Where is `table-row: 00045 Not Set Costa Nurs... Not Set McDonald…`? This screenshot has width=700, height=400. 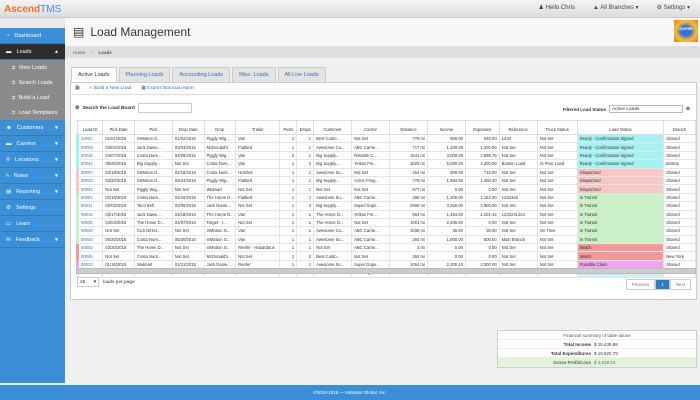
table-row: 00045 Not Set Costa Nurs... Not Set McDonald… is located at coordinates (385, 256).